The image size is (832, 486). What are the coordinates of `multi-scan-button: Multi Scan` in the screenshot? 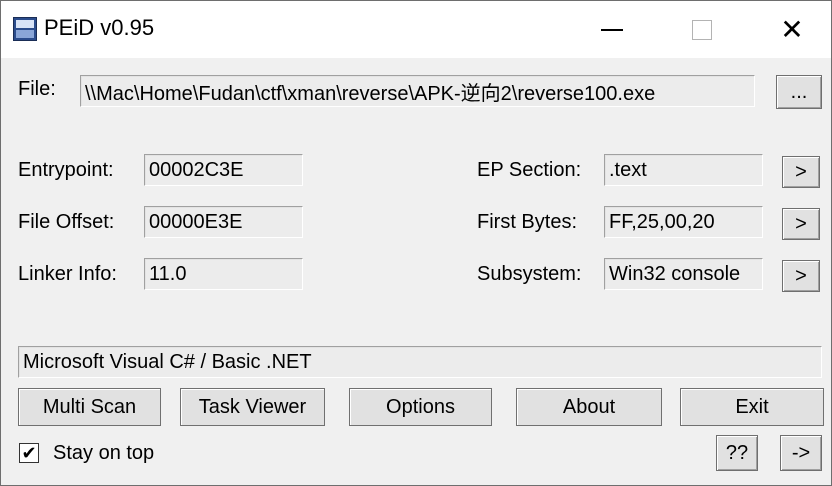 It's located at (89, 407).